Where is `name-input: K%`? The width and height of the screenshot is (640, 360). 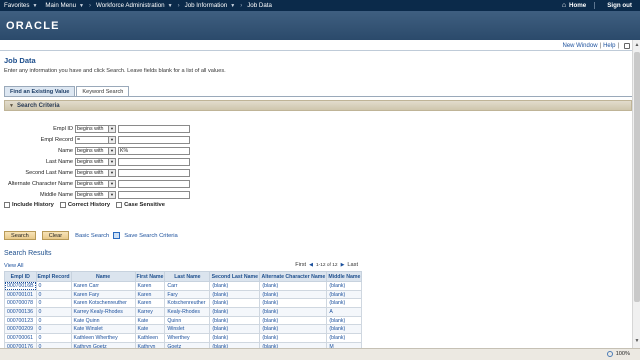
name-input: K% is located at coordinates (154, 150).